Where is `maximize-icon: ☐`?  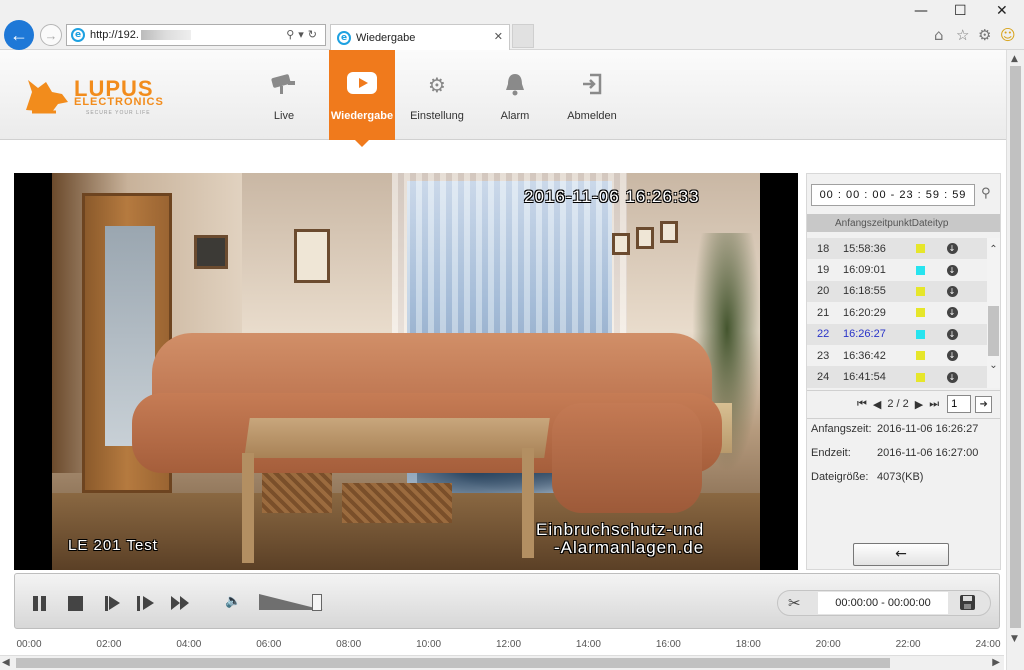
maximize-icon: ☐ is located at coordinates (960, 11).